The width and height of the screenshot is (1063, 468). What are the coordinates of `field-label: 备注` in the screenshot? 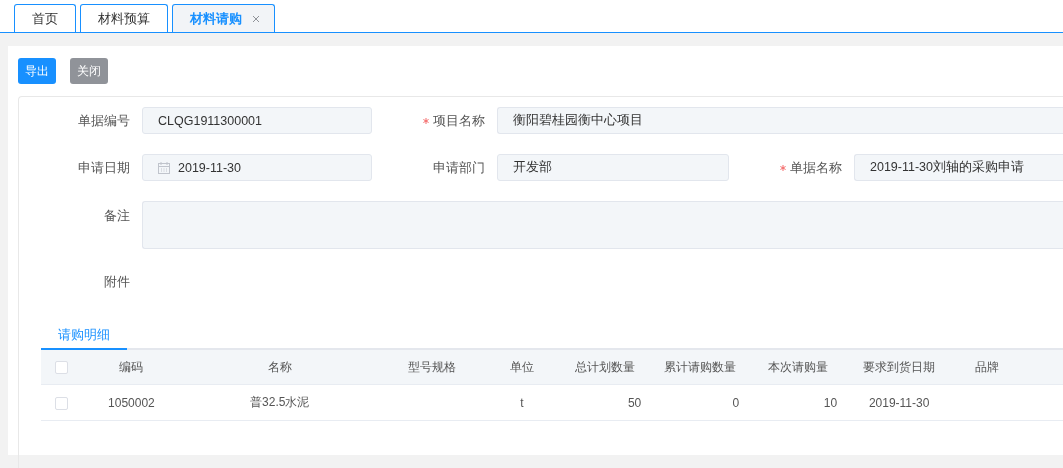 It's located at (117, 216).